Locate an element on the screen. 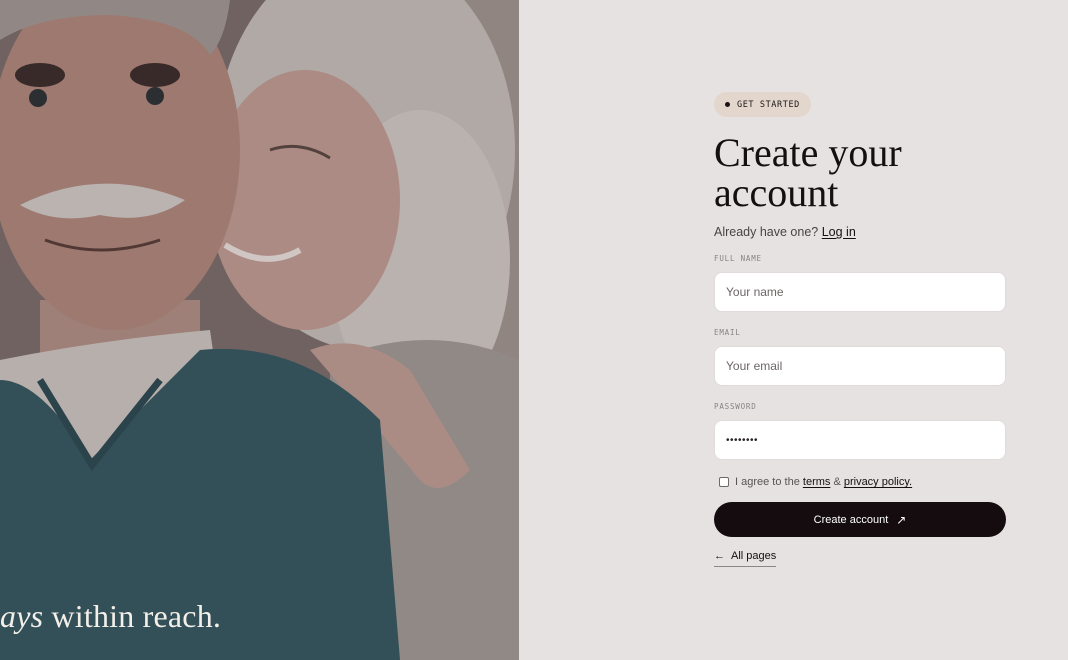 The height and width of the screenshot is (660, 1068). login-prompt: Already have one? Log in is located at coordinates (860, 232).